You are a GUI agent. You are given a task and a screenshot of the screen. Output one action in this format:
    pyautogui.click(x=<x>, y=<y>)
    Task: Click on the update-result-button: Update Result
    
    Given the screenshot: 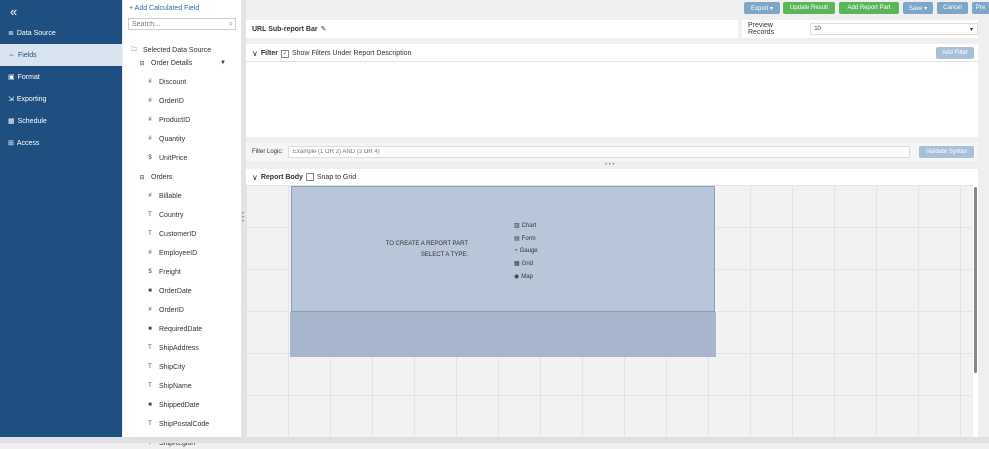 What is the action you would take?
    pyautogui.click(x=809, y=8)
    